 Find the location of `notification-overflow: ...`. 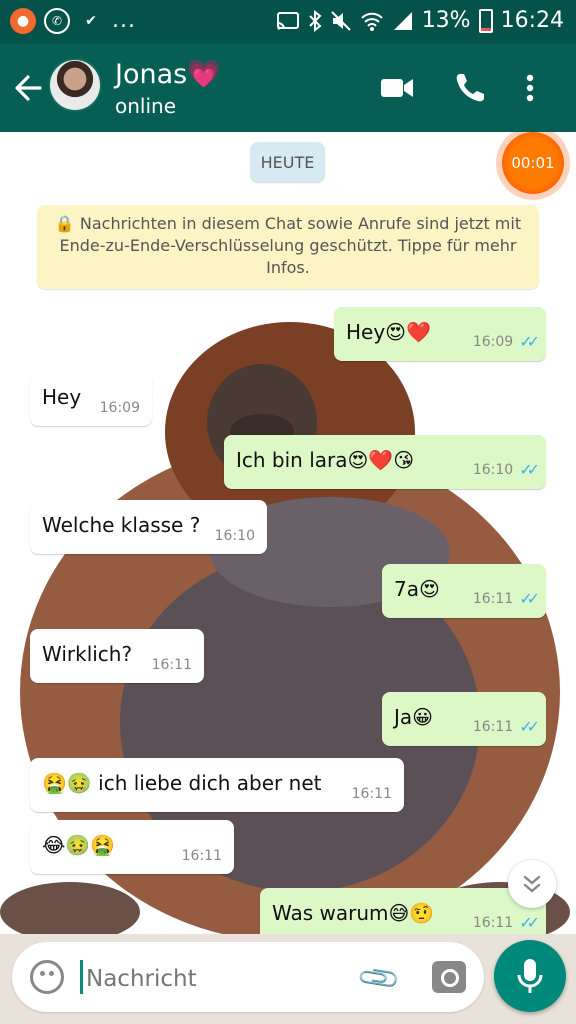

notification-overflow: ... is located at coordinates (124, 20).